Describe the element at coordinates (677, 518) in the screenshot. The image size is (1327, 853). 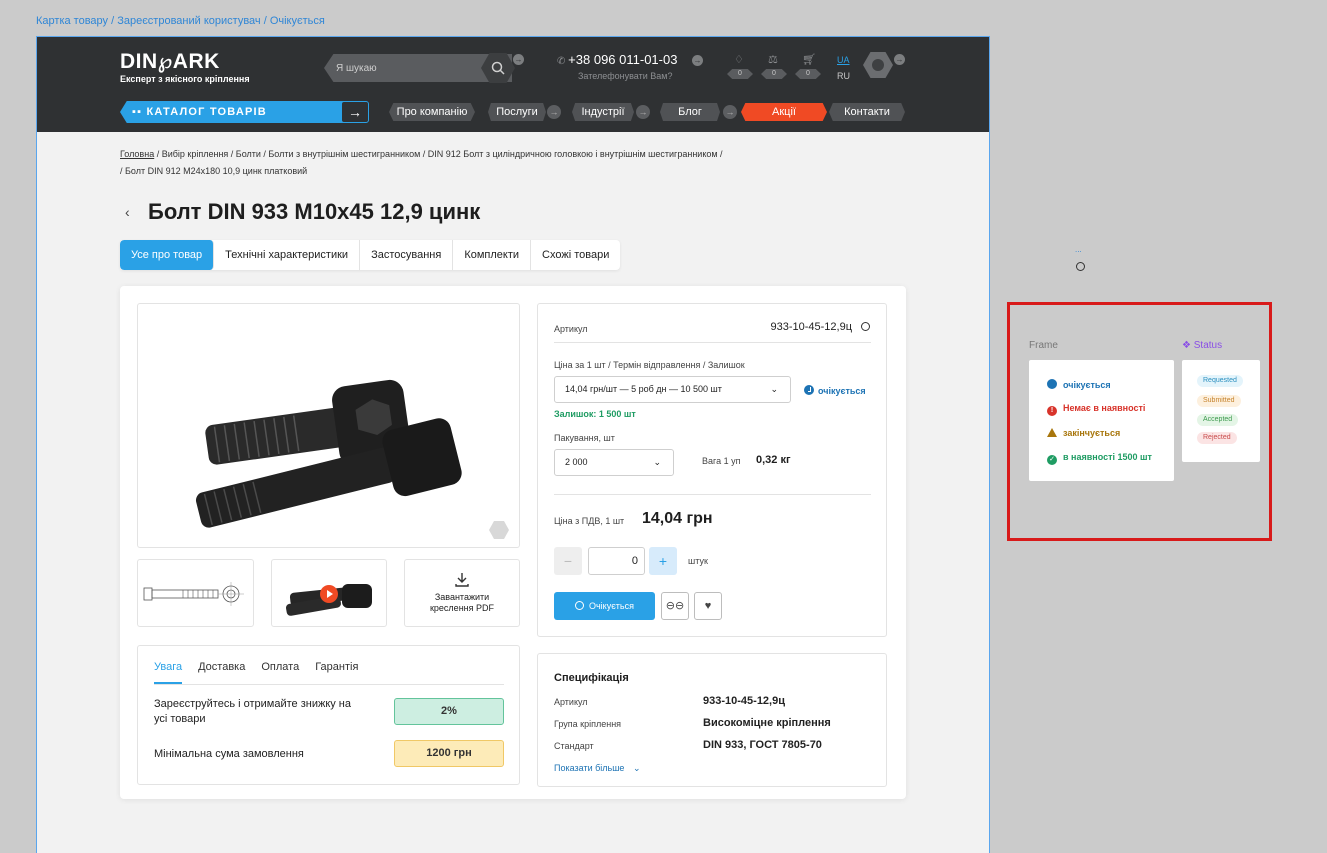
I see `vat-price: 14,04 грн` at that location.